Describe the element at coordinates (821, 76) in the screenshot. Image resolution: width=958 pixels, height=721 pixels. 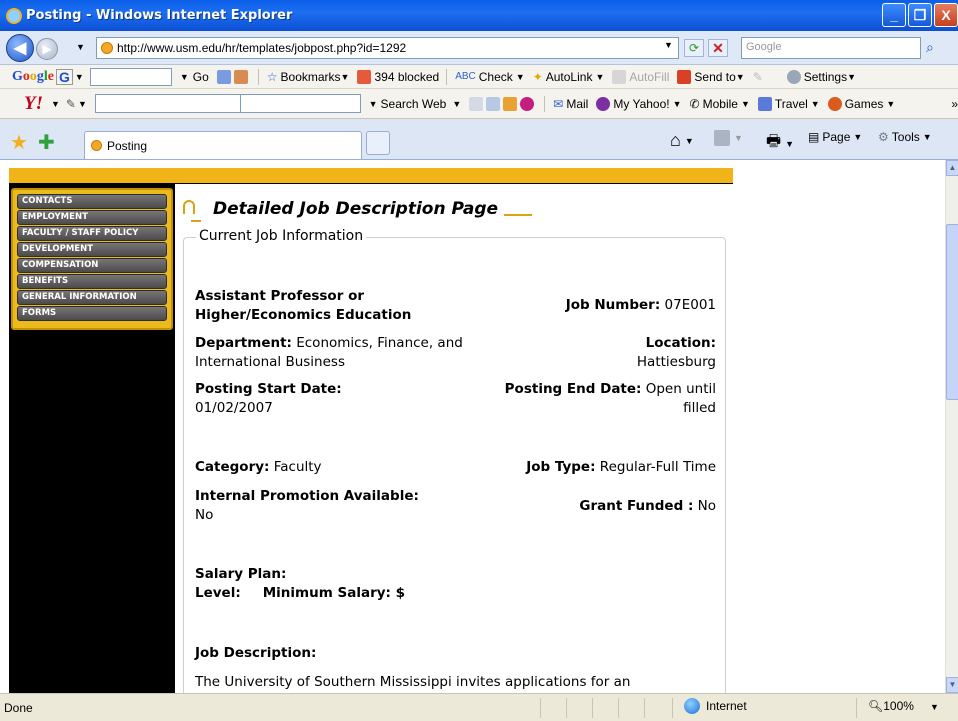
I see `settings-button: Settings ▼` at that location.